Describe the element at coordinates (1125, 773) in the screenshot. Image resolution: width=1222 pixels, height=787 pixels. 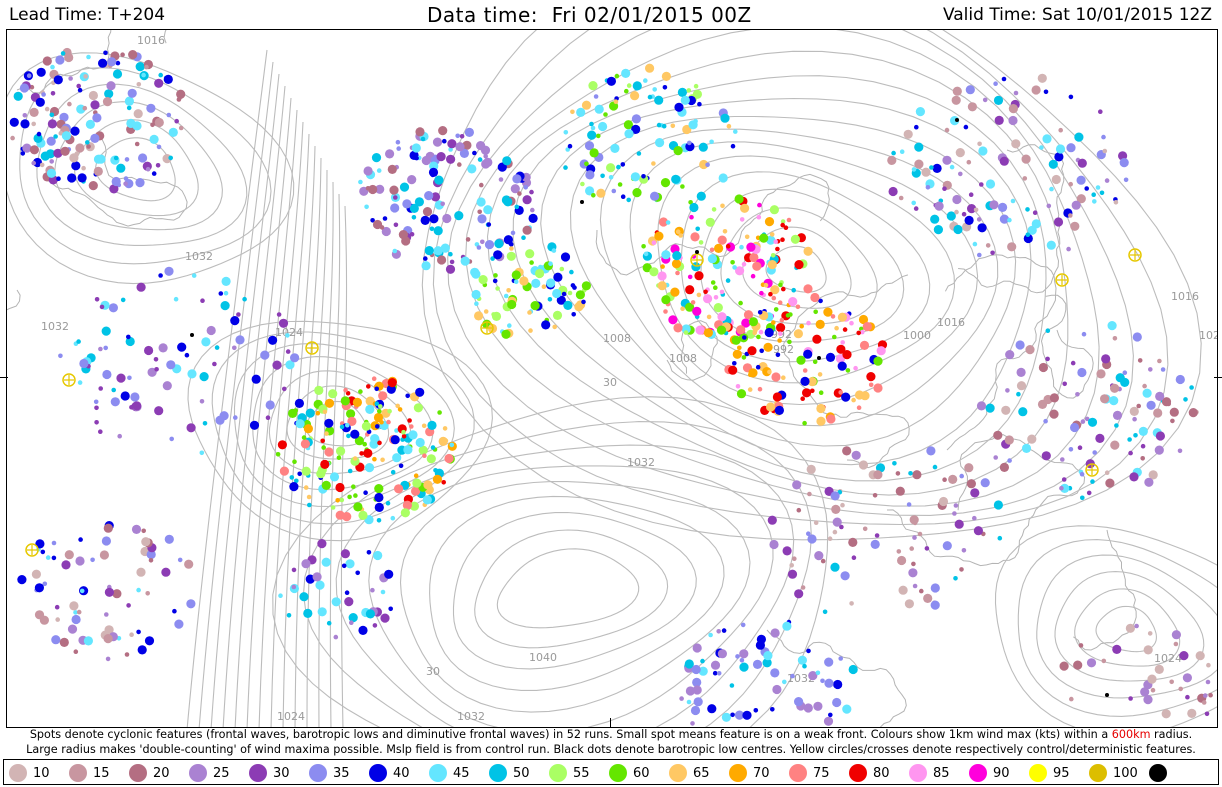
I see `legend-label: 100` at that location.